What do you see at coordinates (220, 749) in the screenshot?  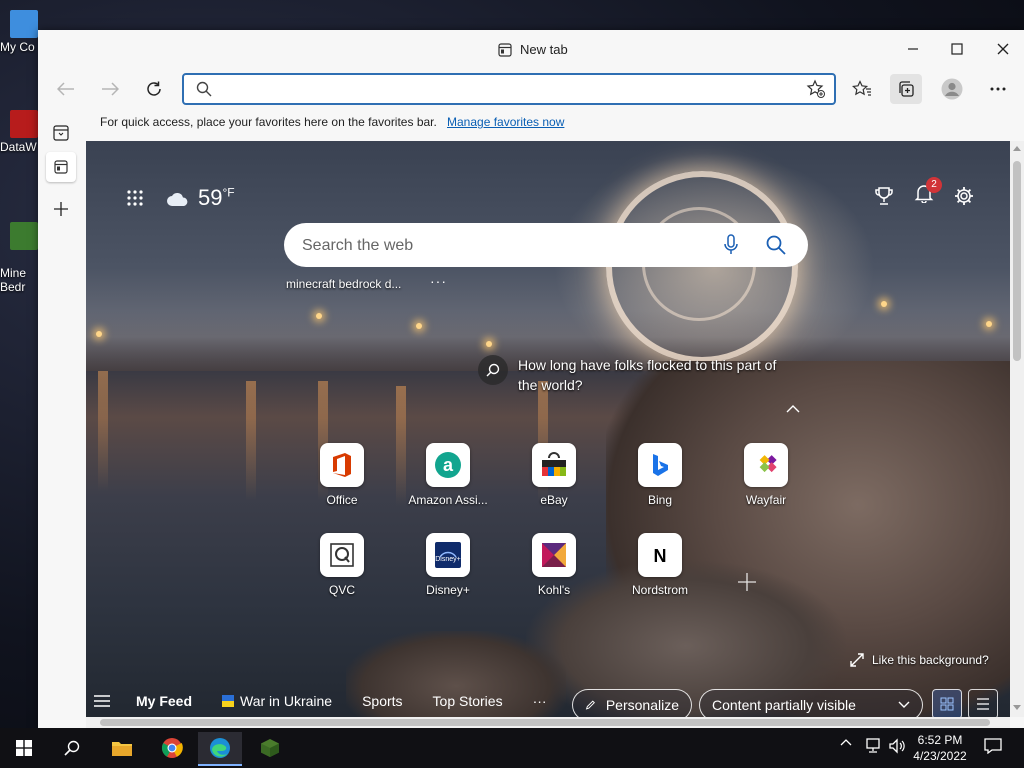 I see `edge-button` at bounding box center [220, 749].